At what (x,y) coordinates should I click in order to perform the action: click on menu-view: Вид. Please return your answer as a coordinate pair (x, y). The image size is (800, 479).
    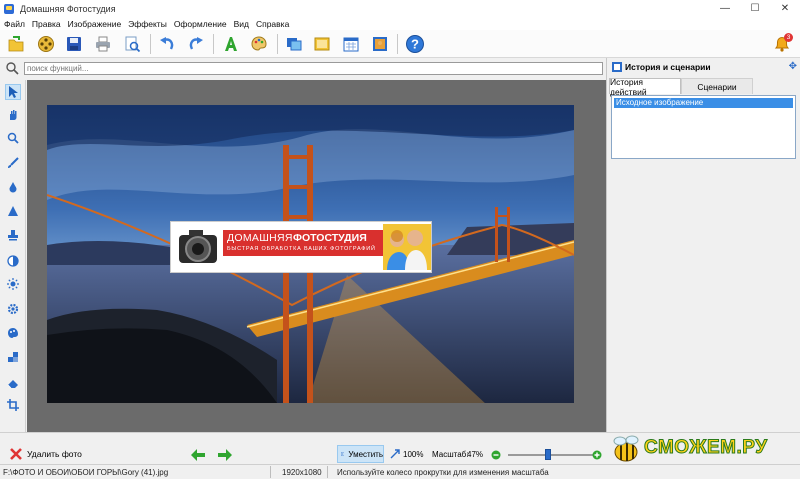
    Looking at the image, I should click on (241, 24).